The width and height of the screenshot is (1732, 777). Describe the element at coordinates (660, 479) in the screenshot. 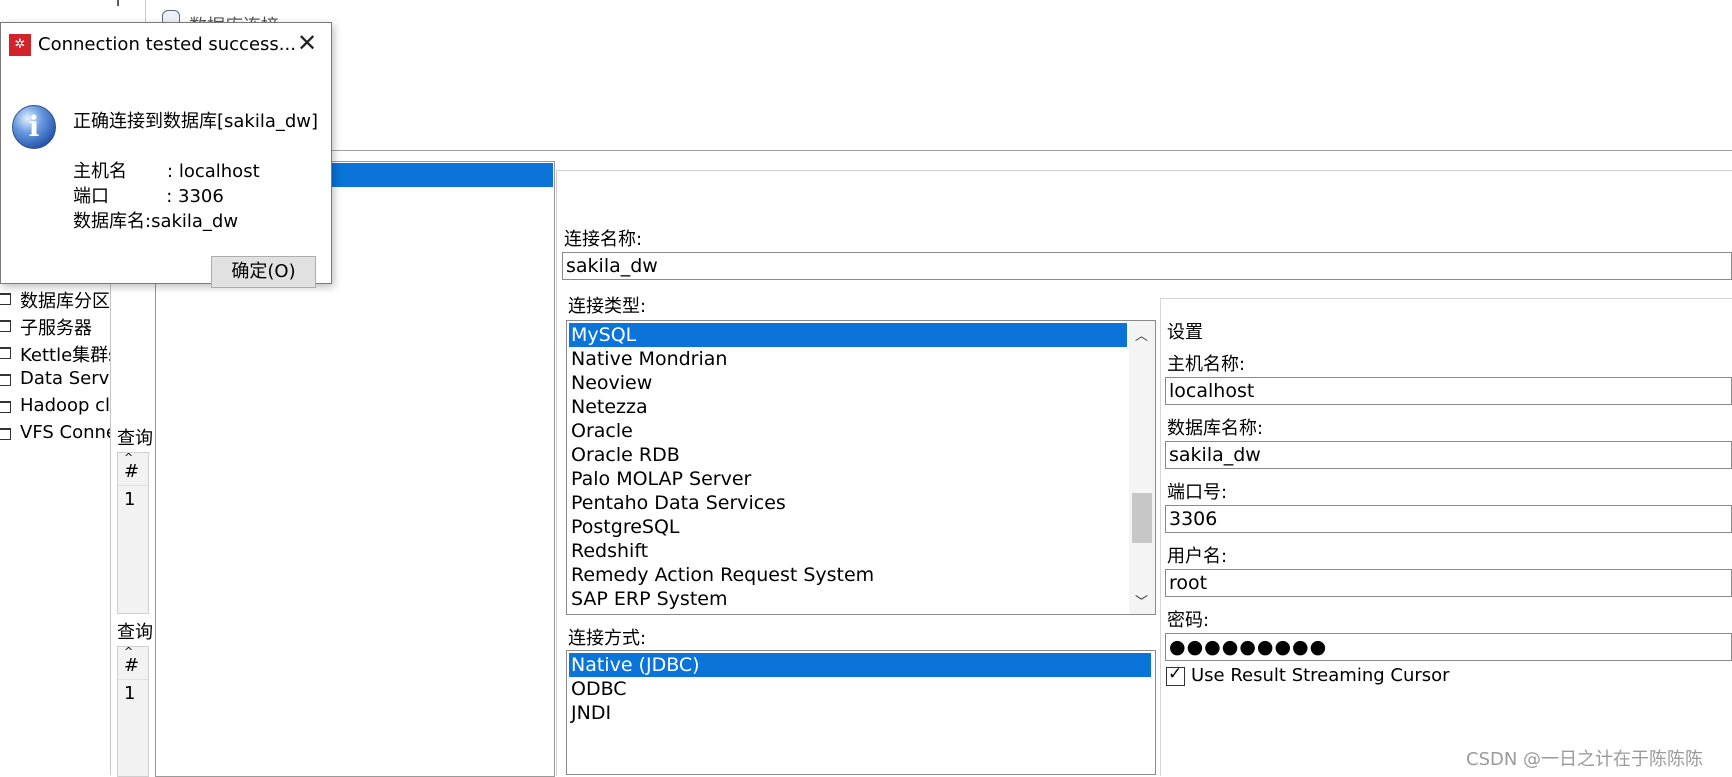

I see `list-item: Palo MOLAP Server` at that location.